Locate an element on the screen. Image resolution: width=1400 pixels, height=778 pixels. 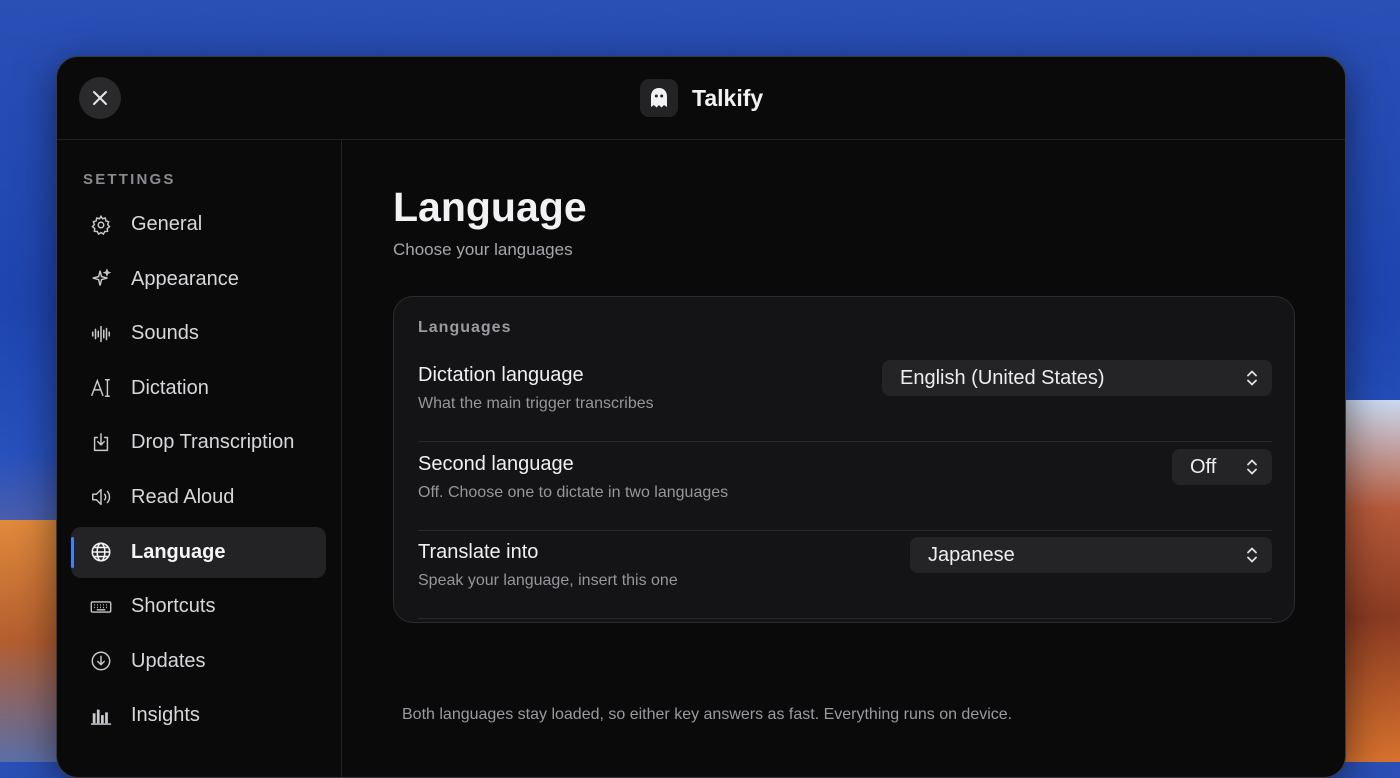
app-title: Talkify is located at coordinates (701, 98).